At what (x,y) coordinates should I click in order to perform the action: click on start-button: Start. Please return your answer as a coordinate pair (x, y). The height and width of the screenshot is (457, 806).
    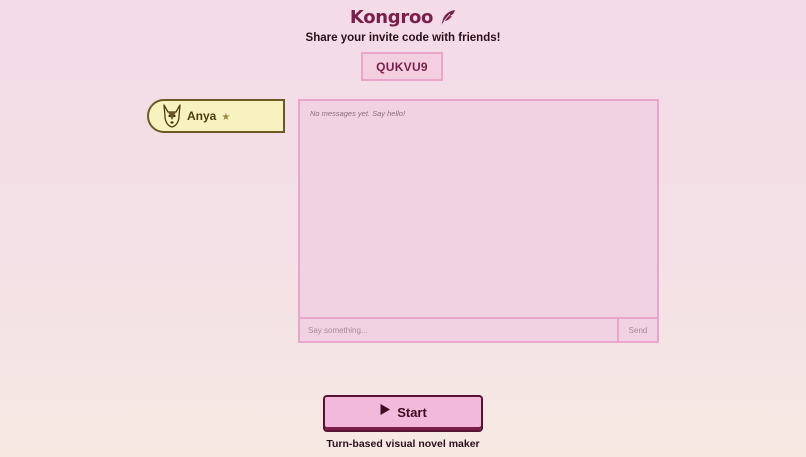
    Looking at the image, I should click on (403, 413).